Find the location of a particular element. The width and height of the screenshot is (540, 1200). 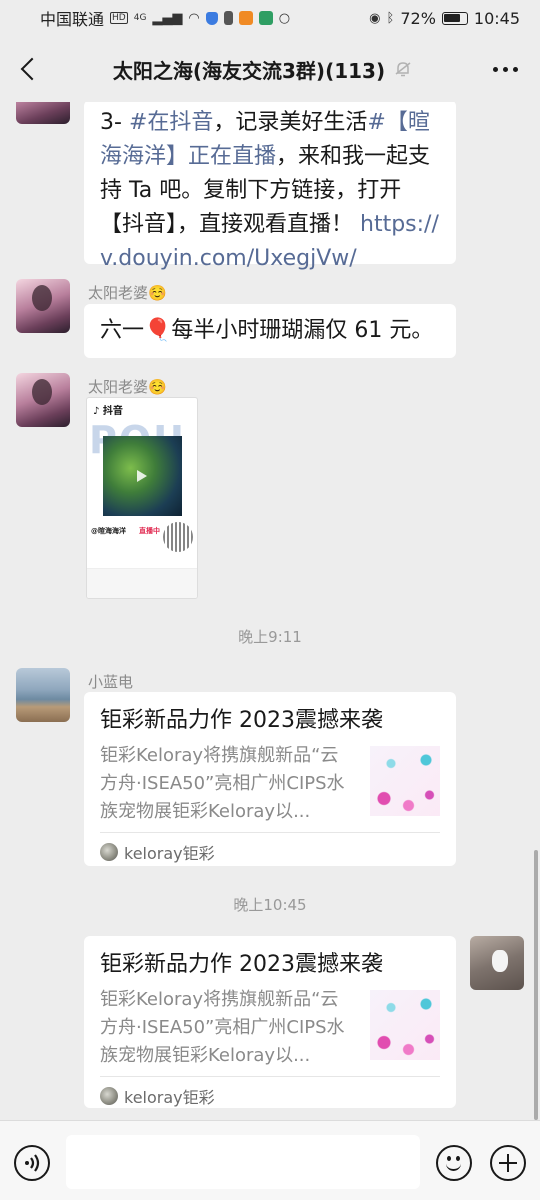

chat-title-wrap: 太阳之海(海友交流3群)(113) is located at coordinates (263, 69).